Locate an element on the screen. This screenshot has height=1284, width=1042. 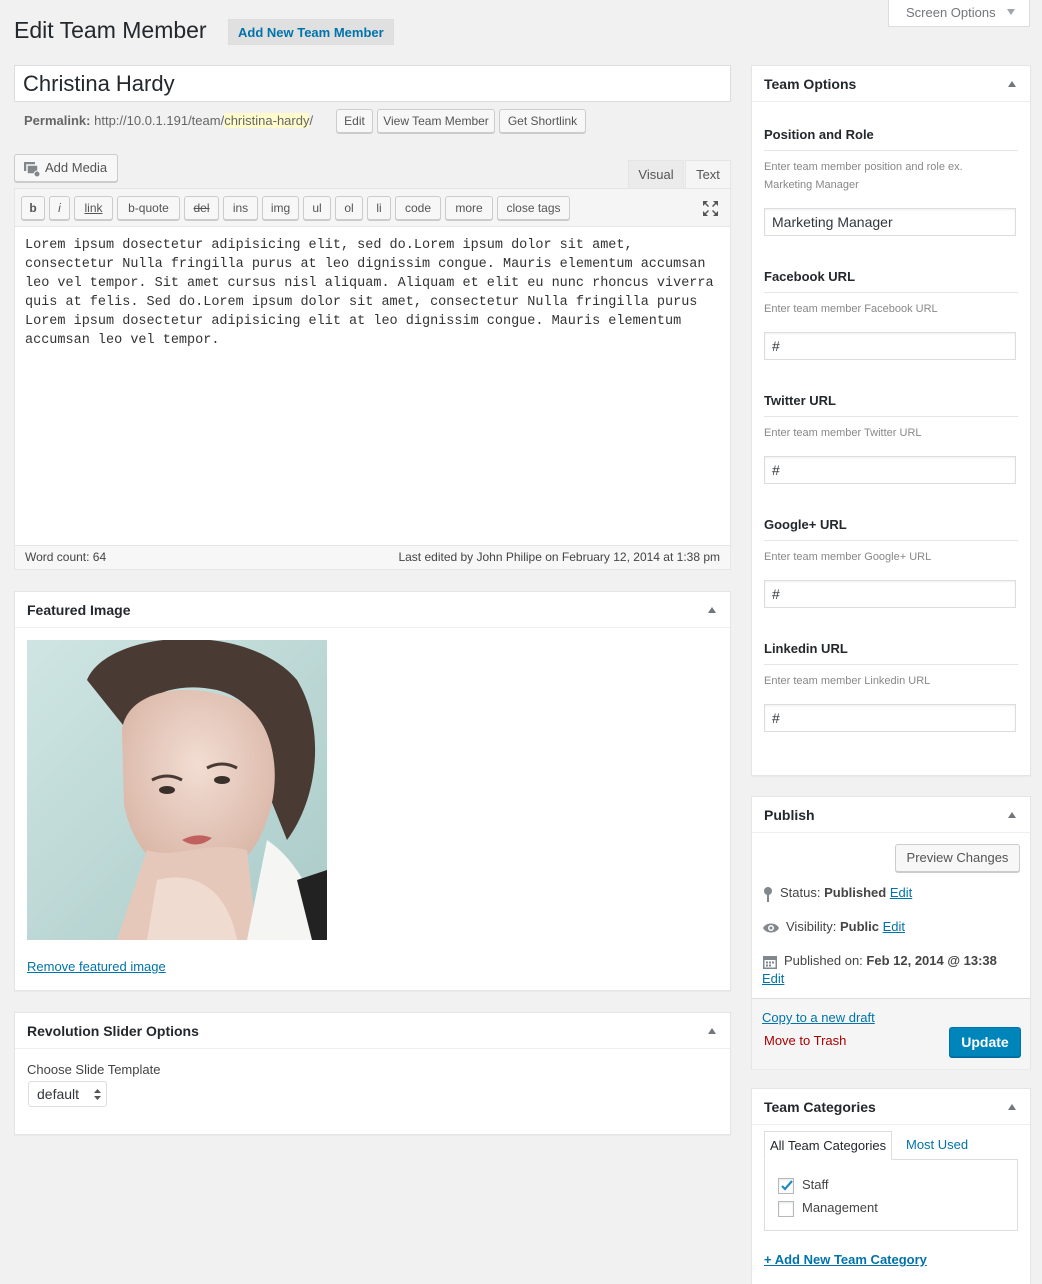
position-role-input: Marketing Manager is located at coordinates (890, 222).